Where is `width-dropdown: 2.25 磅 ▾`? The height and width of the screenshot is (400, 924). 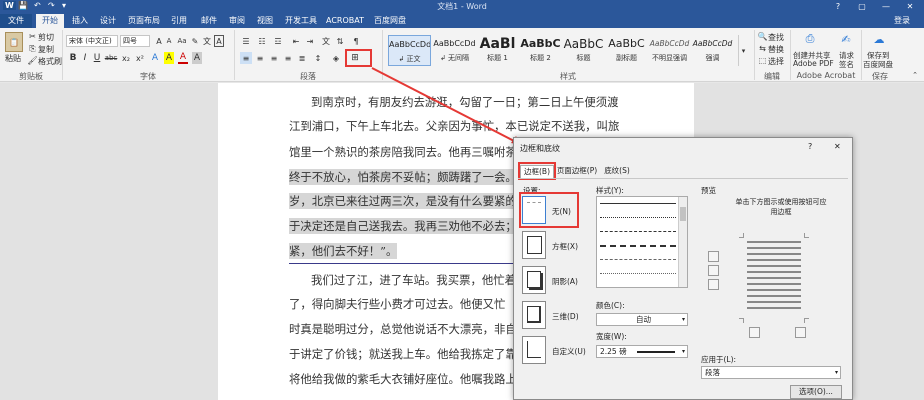 width-dropdown: 2.25 磅 ▾ is located at coordinates (642, 351).